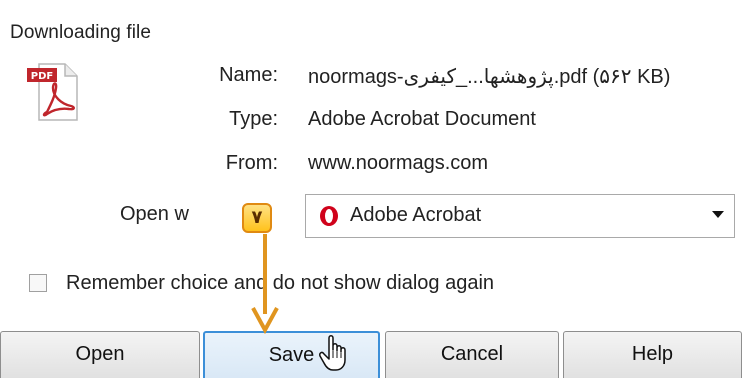 The width and height of the screenshot is (742, 378). Describe the element at coordinates (42, 76) in the screenshot. I see `pdf-badge-text: PDF` at that location.